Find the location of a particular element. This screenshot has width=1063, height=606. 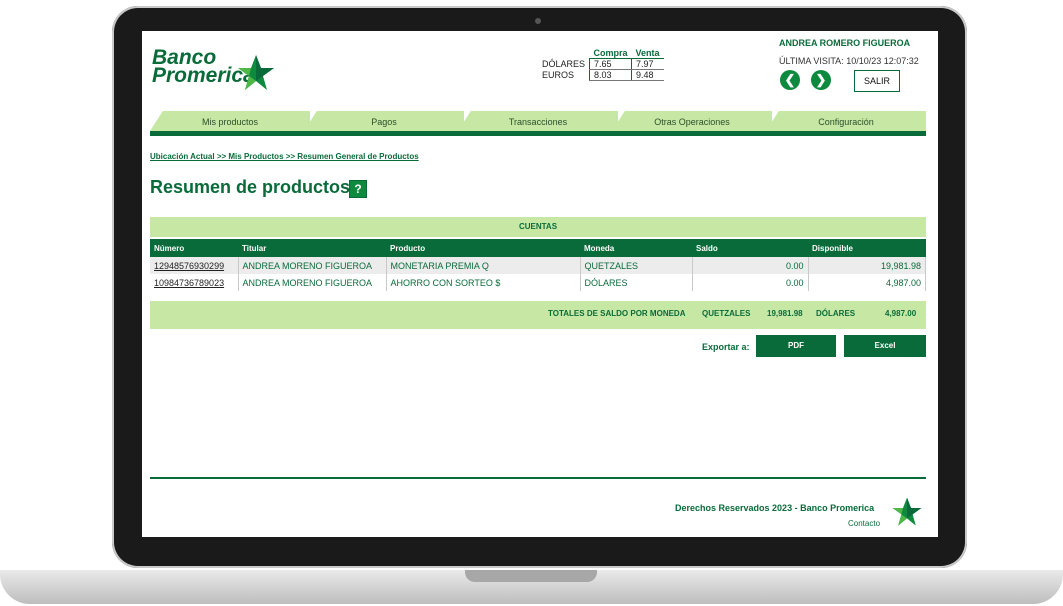

cell-product: AHORRO CON SORTEO $ is located at coordinates (483, 282).